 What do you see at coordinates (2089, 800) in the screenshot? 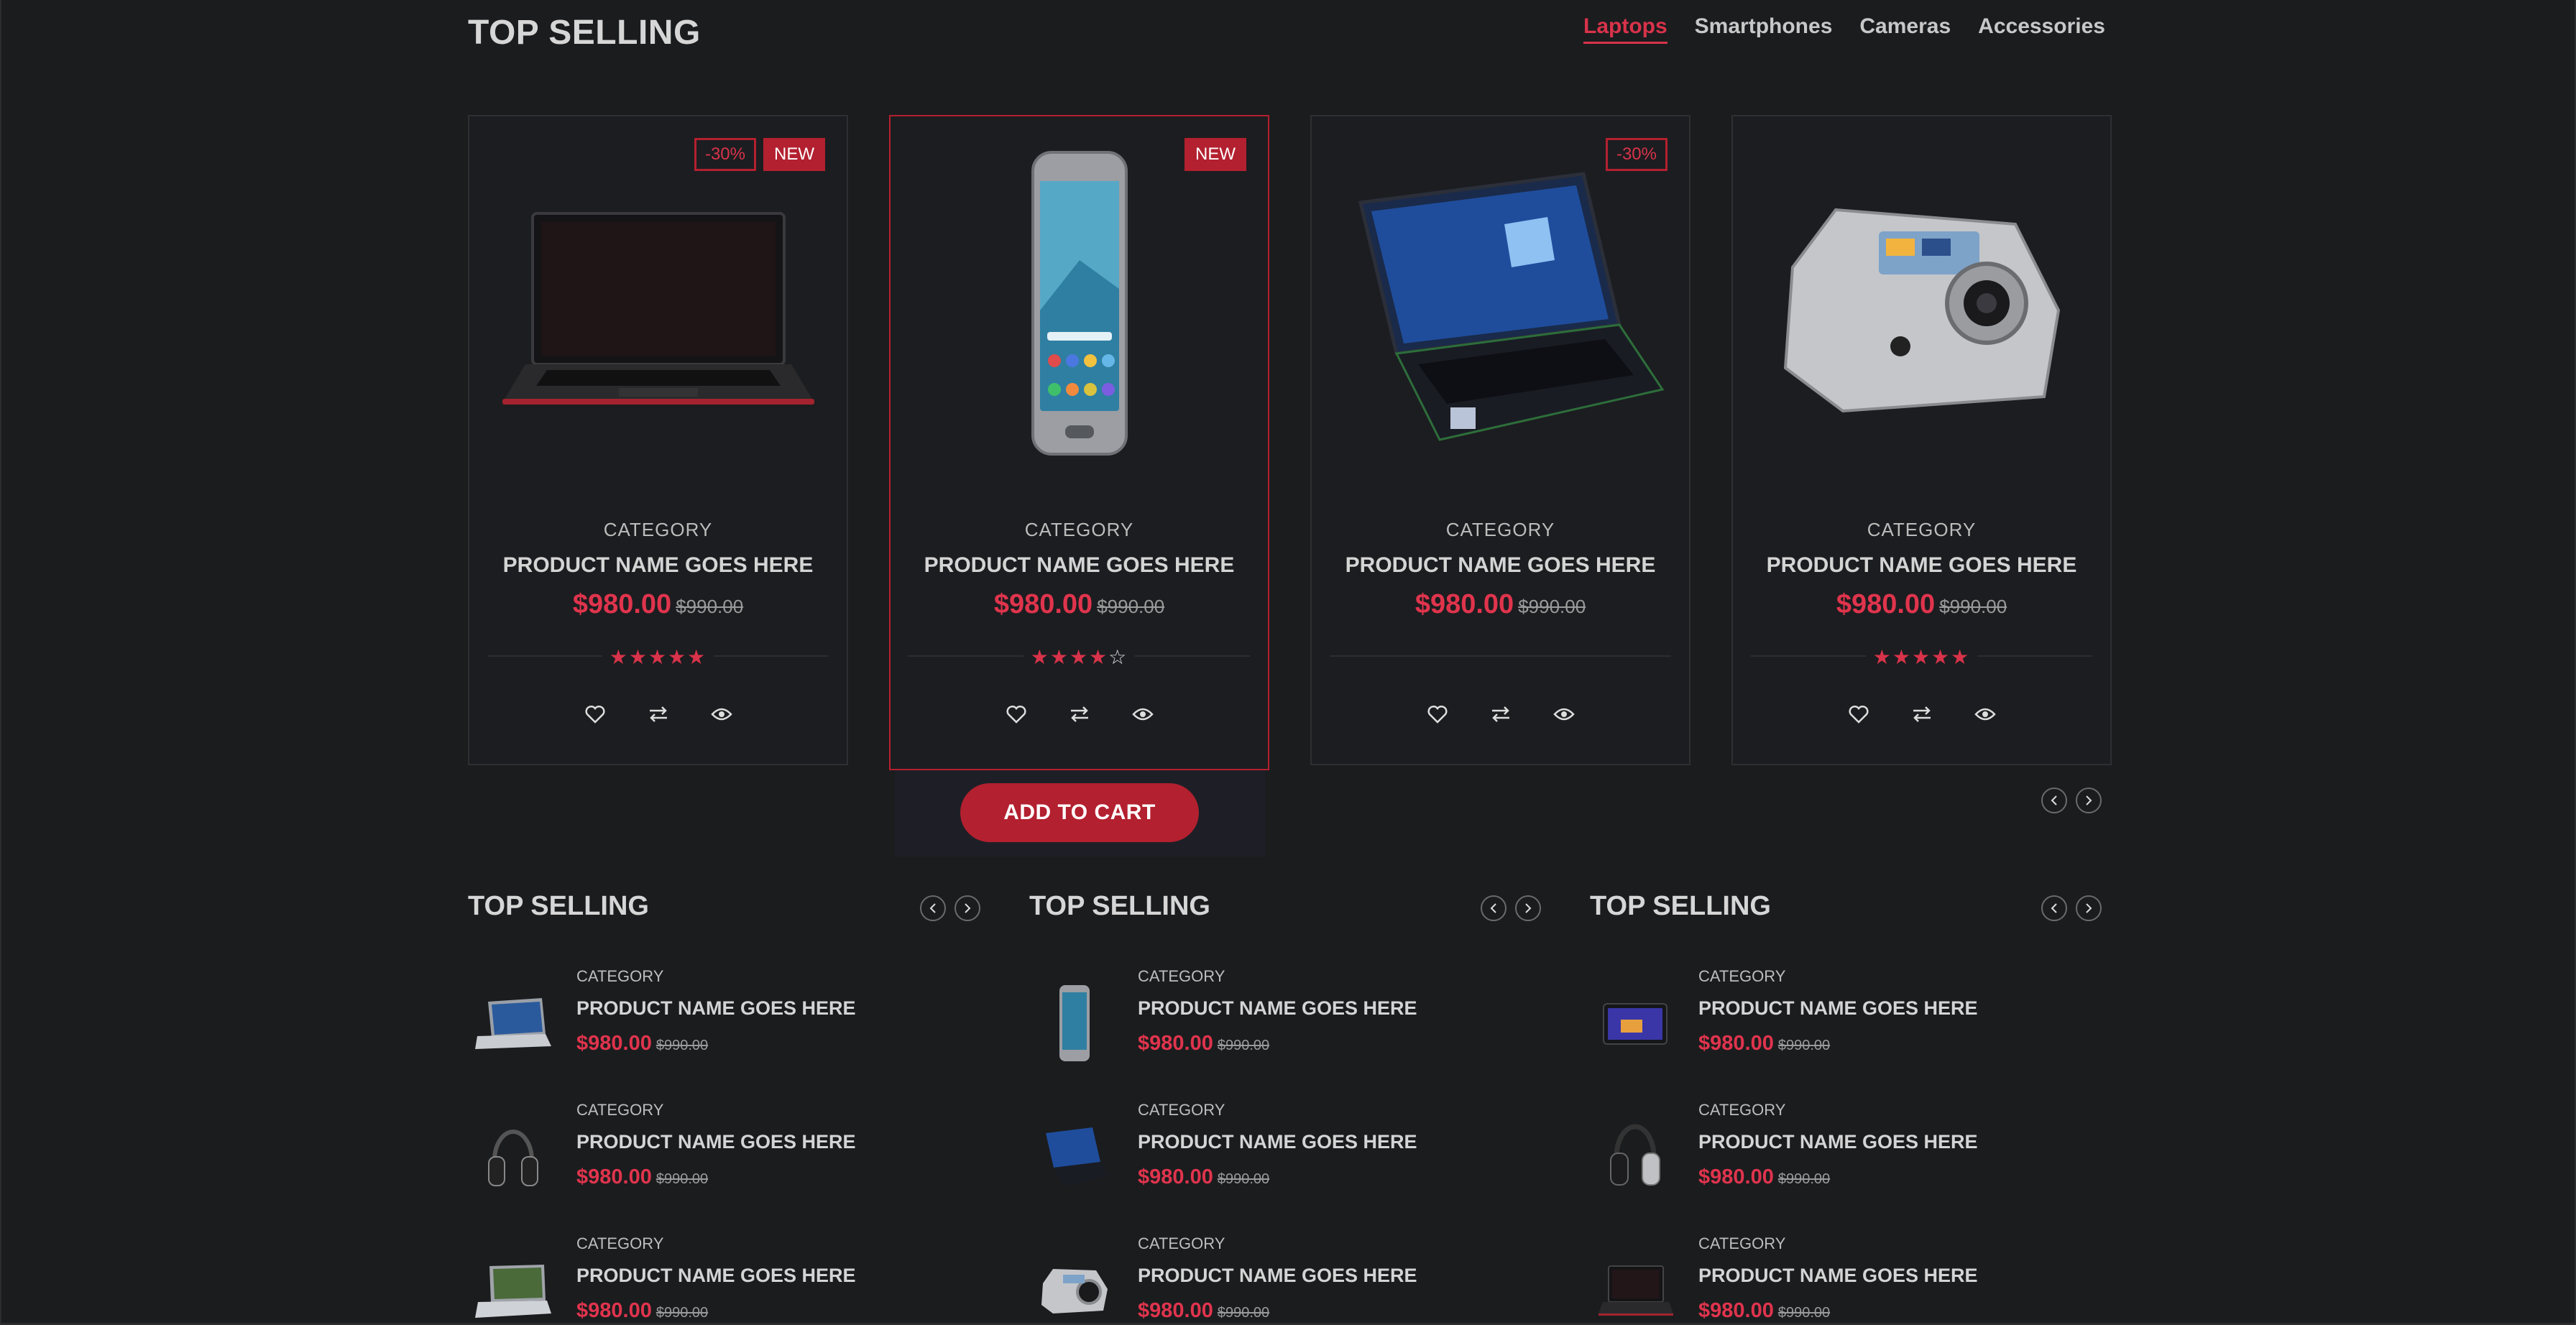
I see `slider-next-button` at bounding box center [2089, 800].